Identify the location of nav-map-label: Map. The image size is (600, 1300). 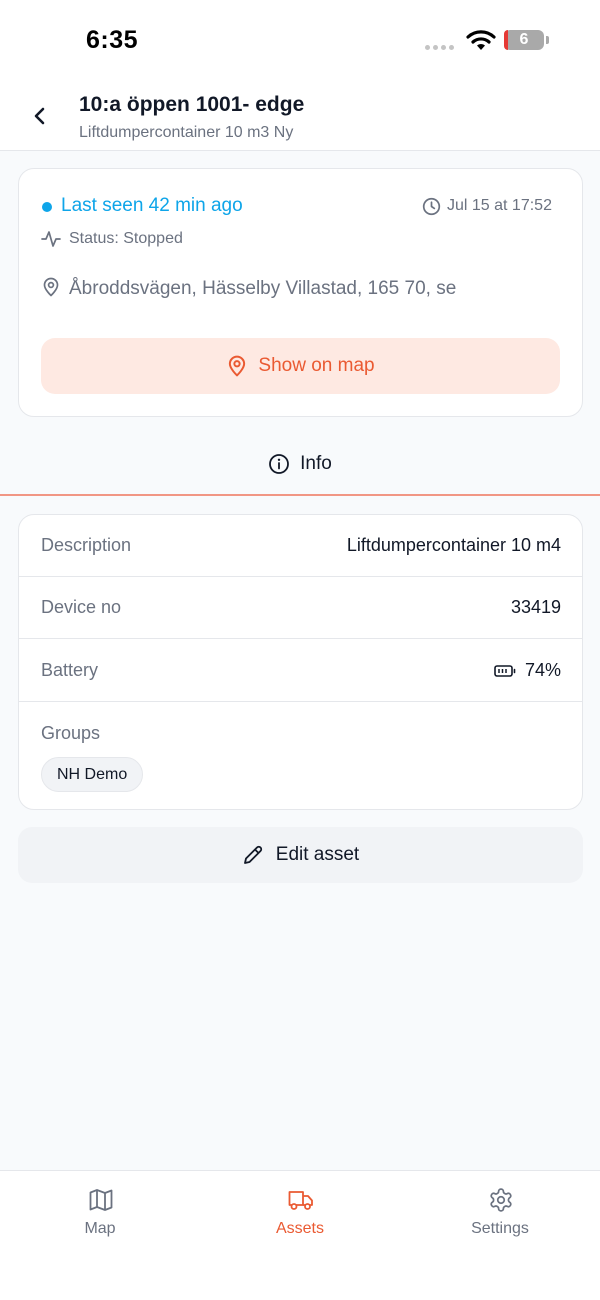
(100, 1228).